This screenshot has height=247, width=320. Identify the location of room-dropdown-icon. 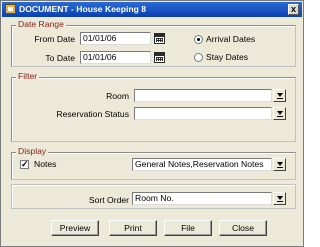
(279, 95).